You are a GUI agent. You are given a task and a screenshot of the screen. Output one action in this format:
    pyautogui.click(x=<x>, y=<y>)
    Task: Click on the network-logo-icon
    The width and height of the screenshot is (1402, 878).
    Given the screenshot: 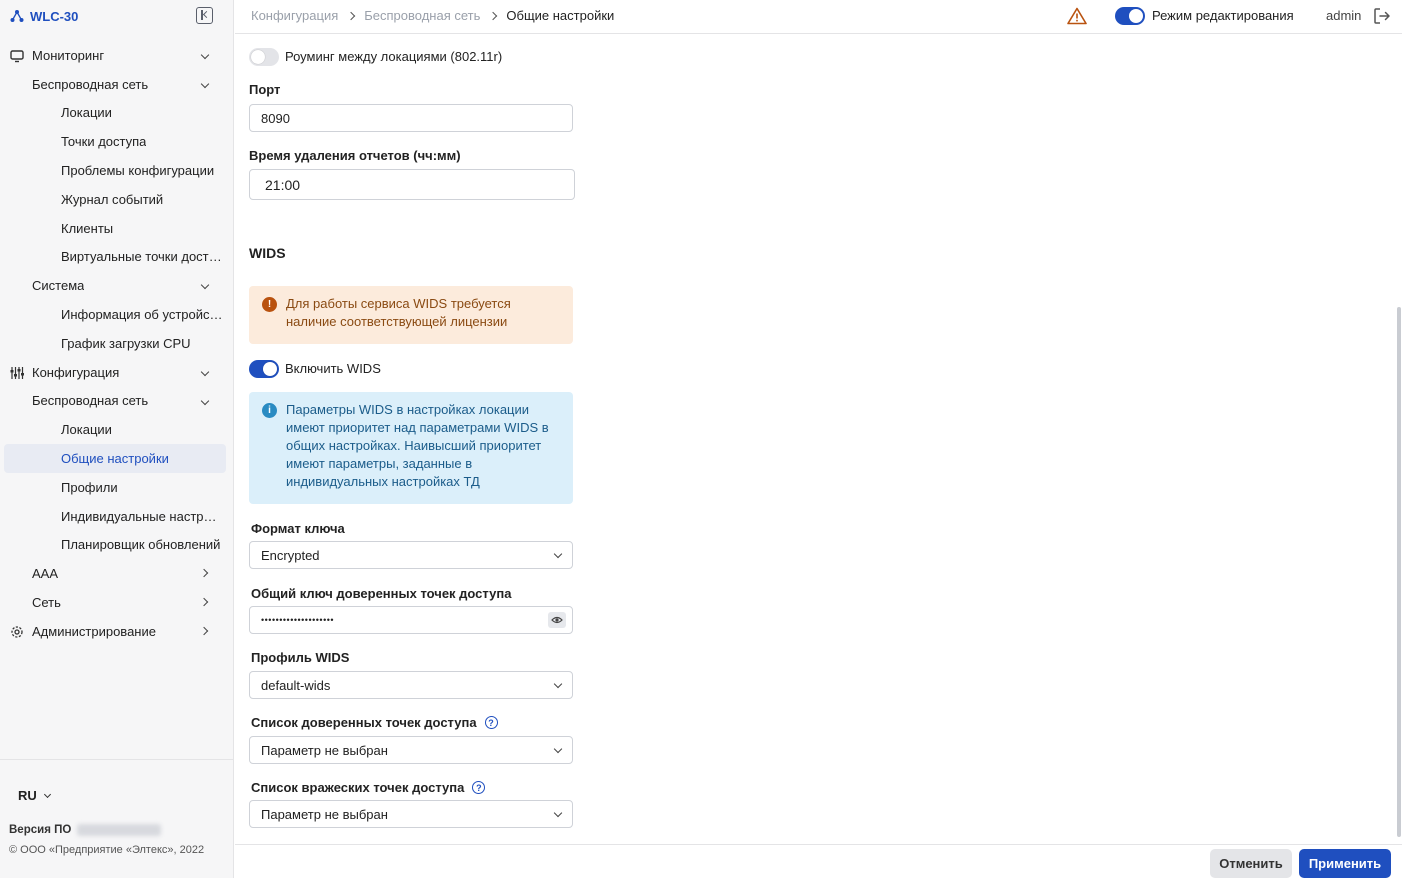 What is the action you would take?
    pyautogui.click(x=17, y=16)
    